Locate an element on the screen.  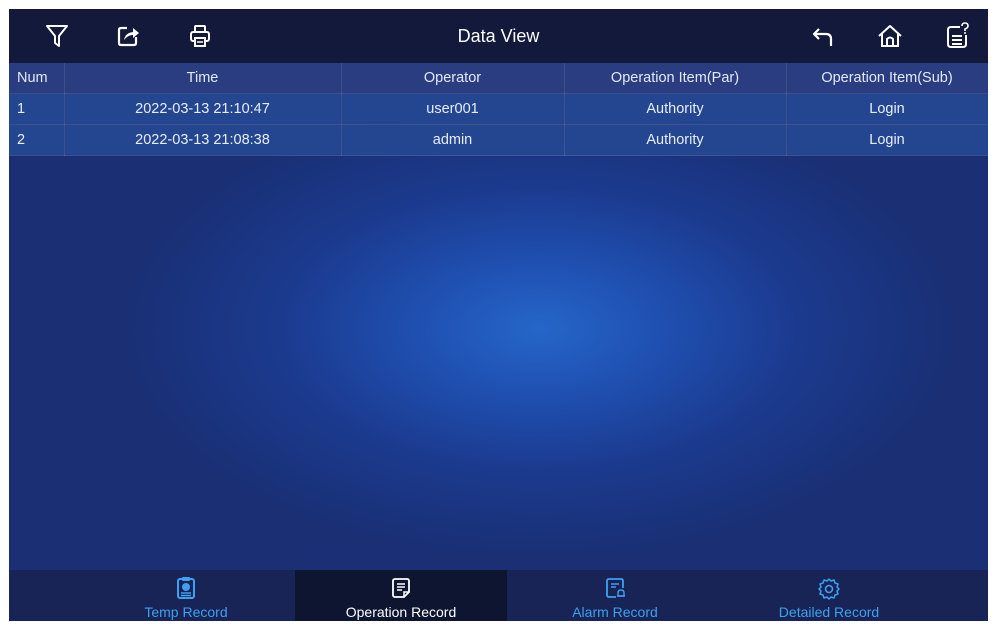
column-header-operator: Operator is located at coordinates (453, 78).